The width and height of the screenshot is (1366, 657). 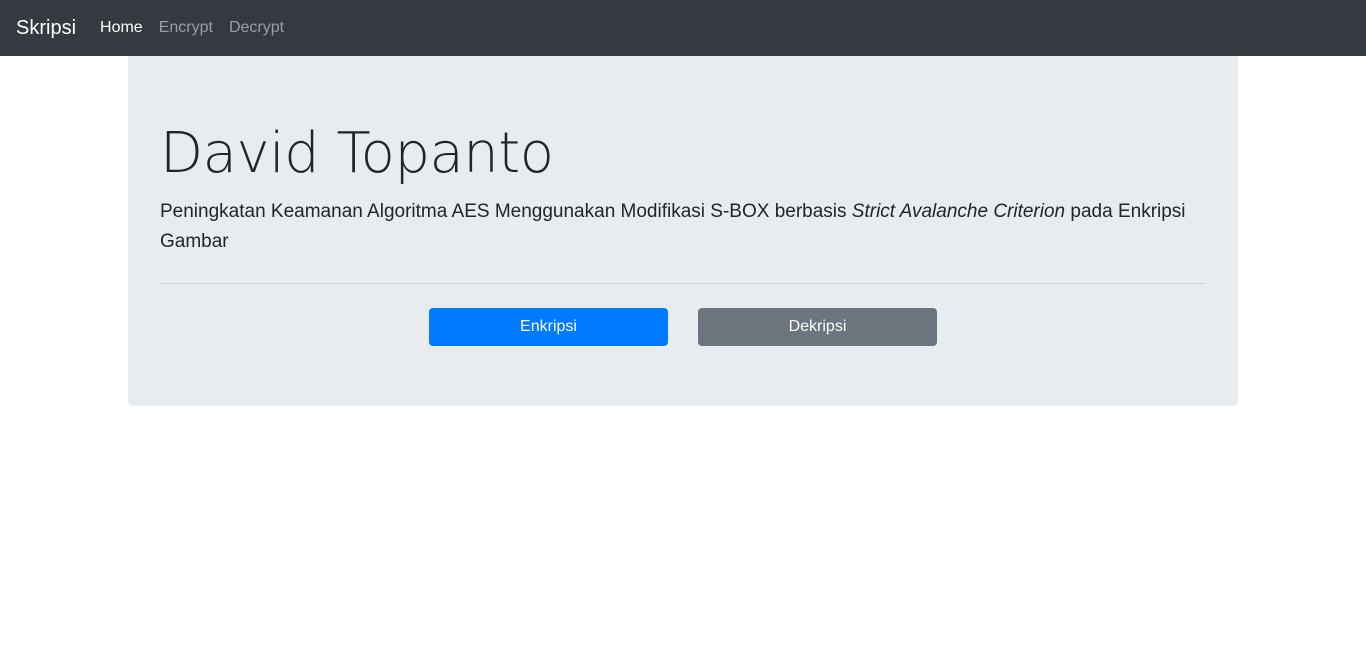 I want to click on decrypt-button: Dekripsi, so click(x=817, y=327).